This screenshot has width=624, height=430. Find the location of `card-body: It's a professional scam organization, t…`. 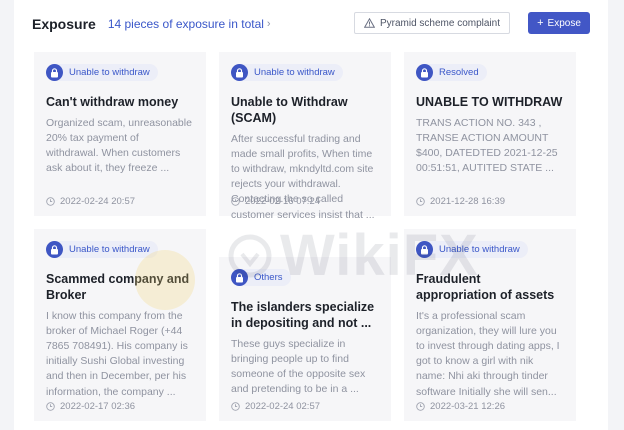

card-body: It's a professional scam organization, t… is located at coordinates (488, 353).